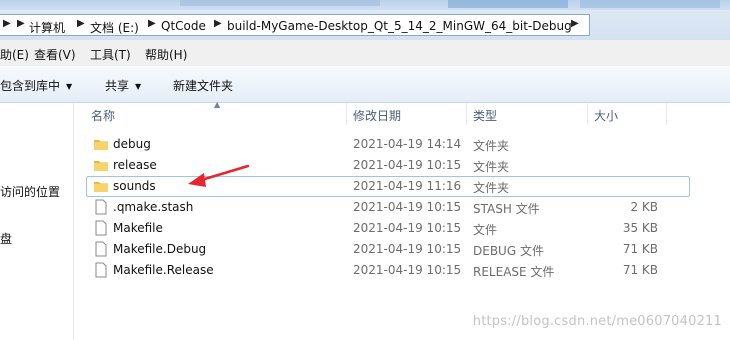 This screenshot has height=340, width=730. What do you see at coordinates (644, 207) in the screenshot?
I see `file-size: 2 KB` at bounding box center [644, 207].